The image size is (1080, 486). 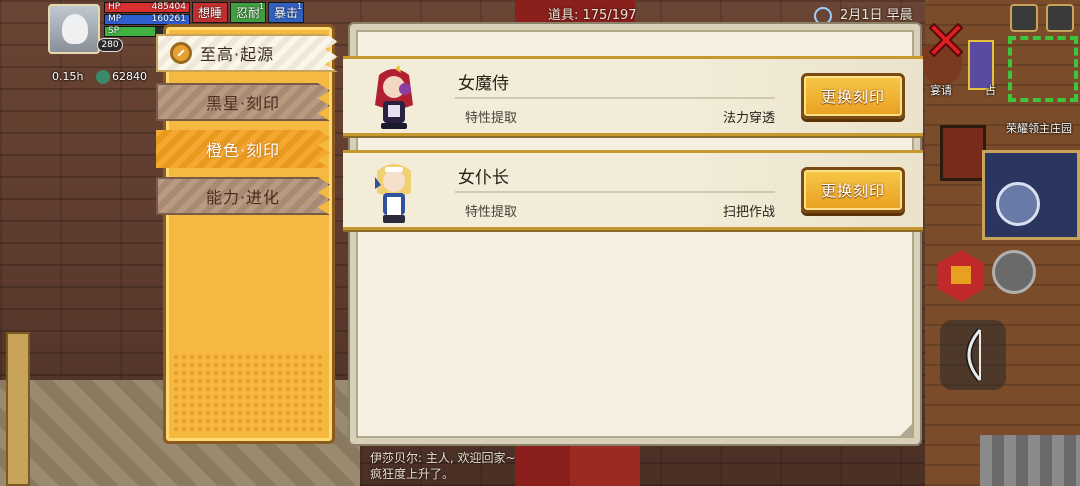 I want to click on chat-line: 疯狂度上升了。, so click(x=412, y=474).